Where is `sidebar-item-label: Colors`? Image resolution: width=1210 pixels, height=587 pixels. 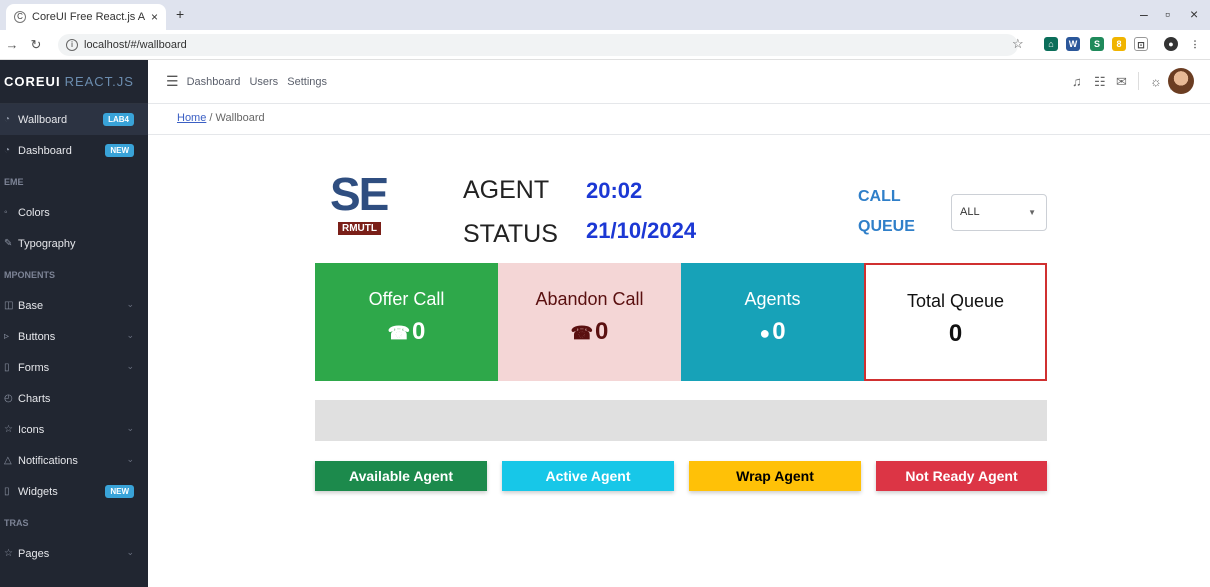 sidebar-item-label: Colors is located at coordinates (34, 212).